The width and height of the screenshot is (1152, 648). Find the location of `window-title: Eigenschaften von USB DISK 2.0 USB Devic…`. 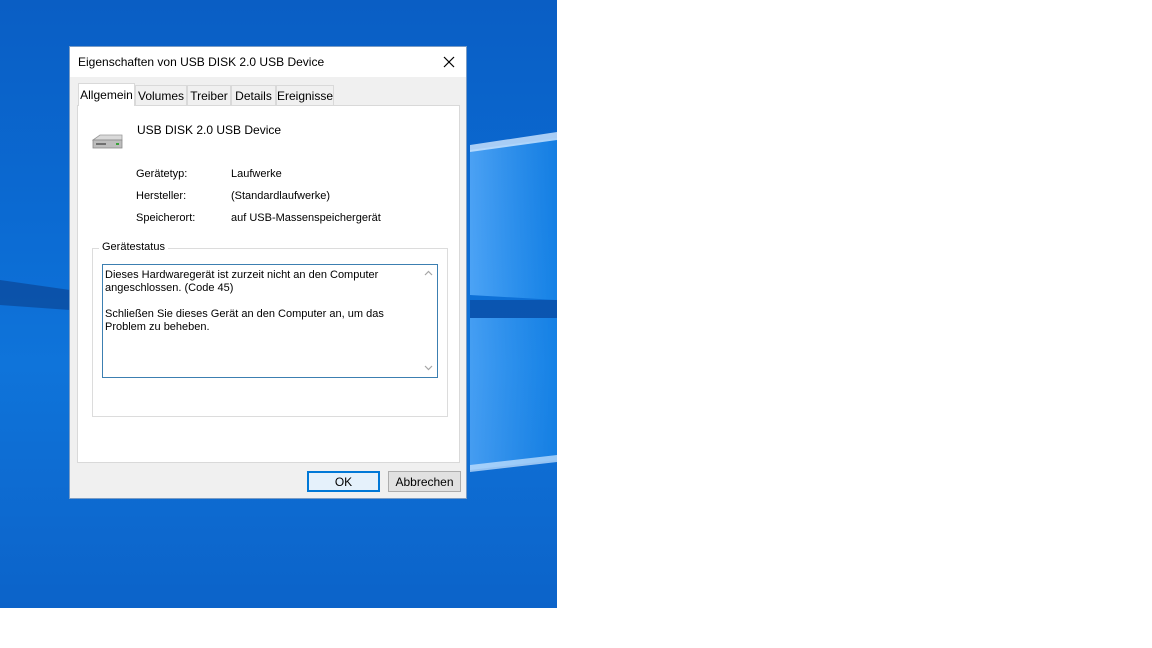

window-title: Eigenschaften von USB DISK 2.0 USB Devic… is located at coordinates (201, 62).